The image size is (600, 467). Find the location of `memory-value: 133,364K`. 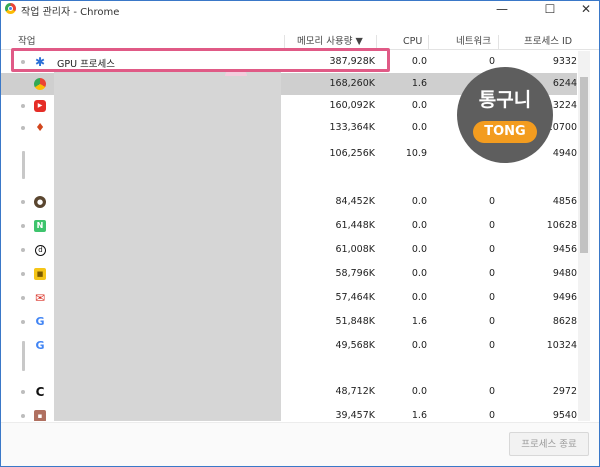

memory-value: 133,364K is located at coordinates (352, 127).